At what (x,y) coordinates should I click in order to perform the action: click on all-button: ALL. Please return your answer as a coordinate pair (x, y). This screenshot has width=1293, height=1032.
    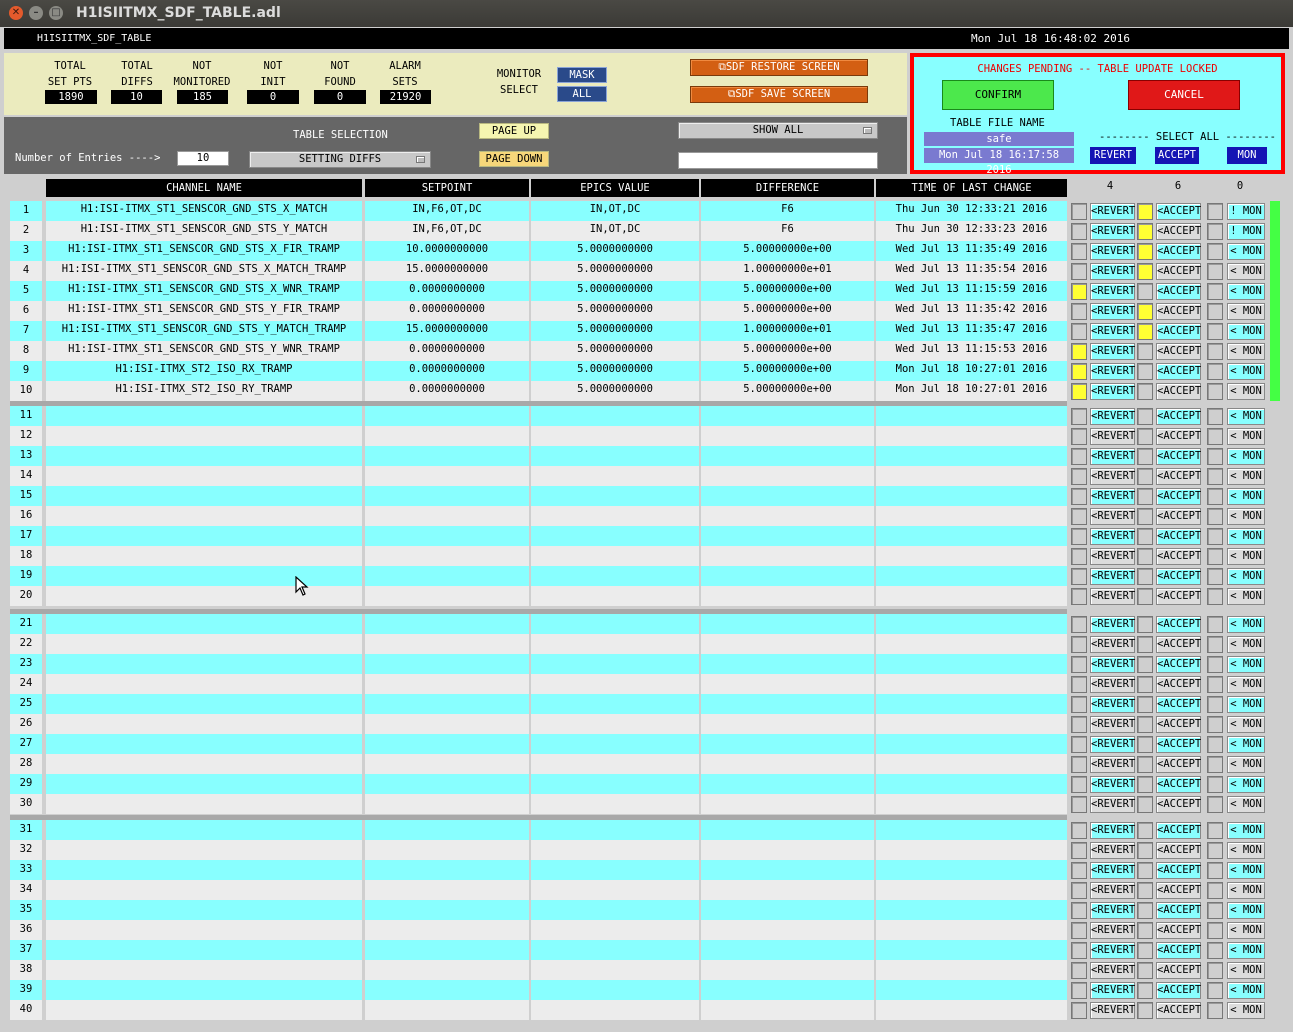
    Looking at the image, I should click on (582, 94).